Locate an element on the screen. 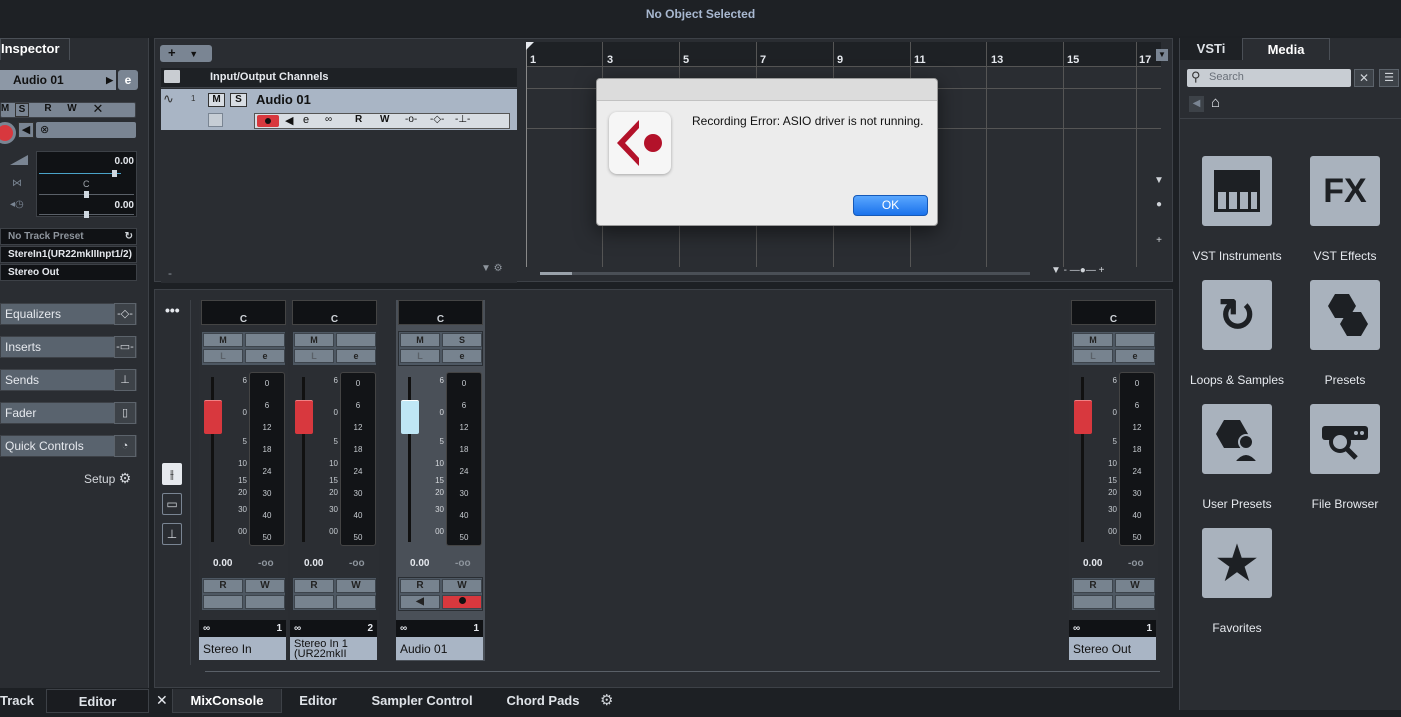  lower-zone-settings-gear-icon: ⚙ is located at coordinates (606, 700).